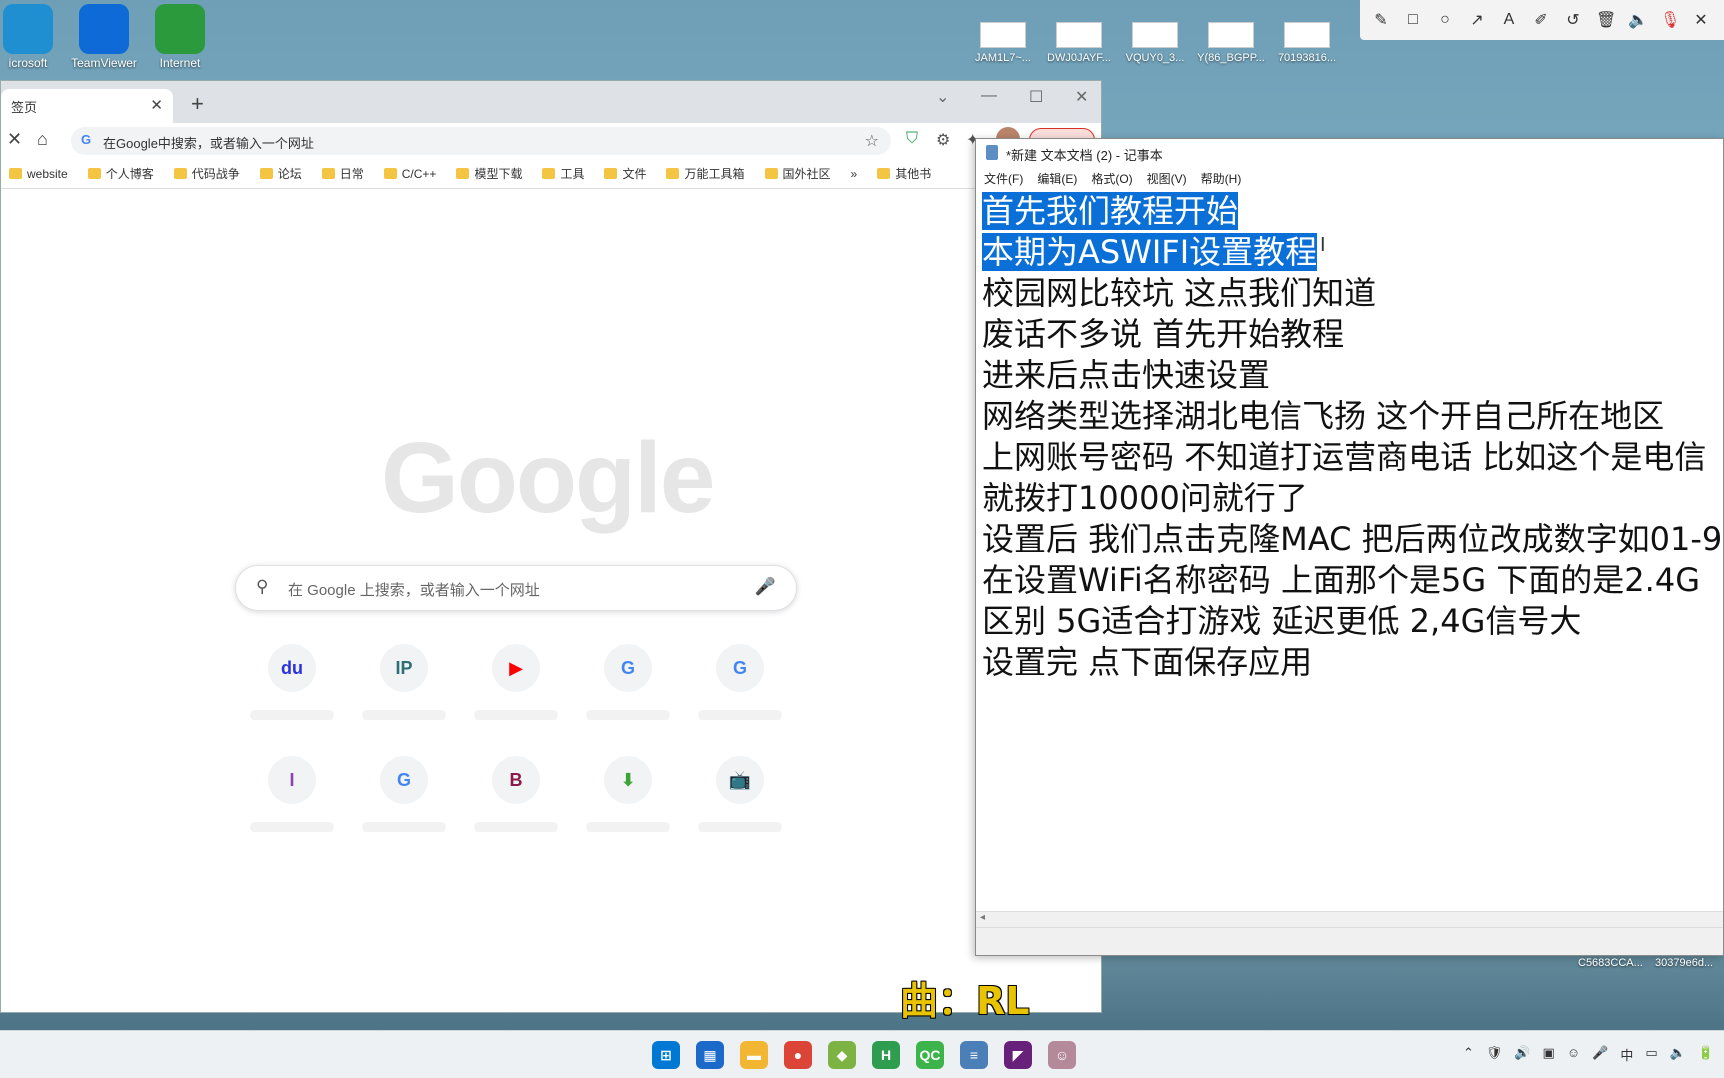 This screenshot has height=1078, width=1724. Describe the element at coordinates (87, 106) in the screenshot. I see `tab-new-tab: 签页 ✕` at that location.